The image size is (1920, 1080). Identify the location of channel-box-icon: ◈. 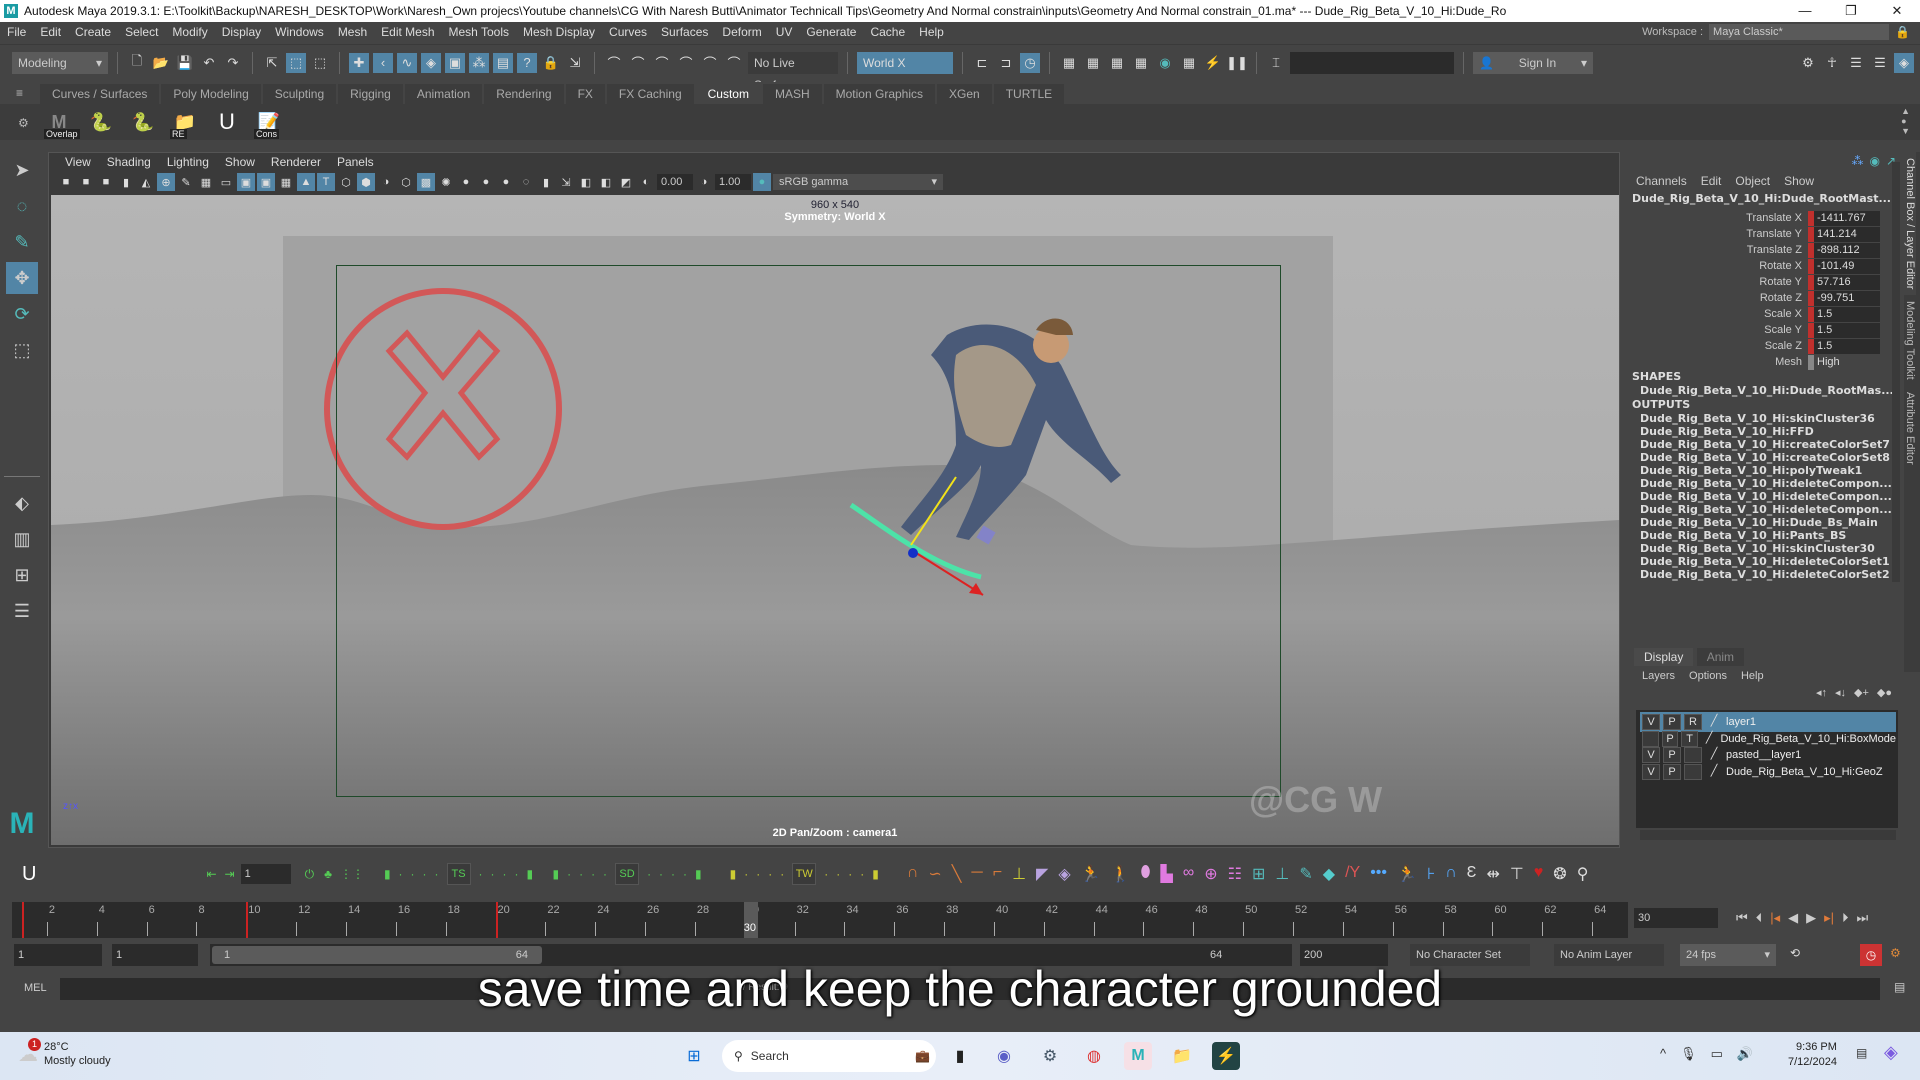
(1904, 63).